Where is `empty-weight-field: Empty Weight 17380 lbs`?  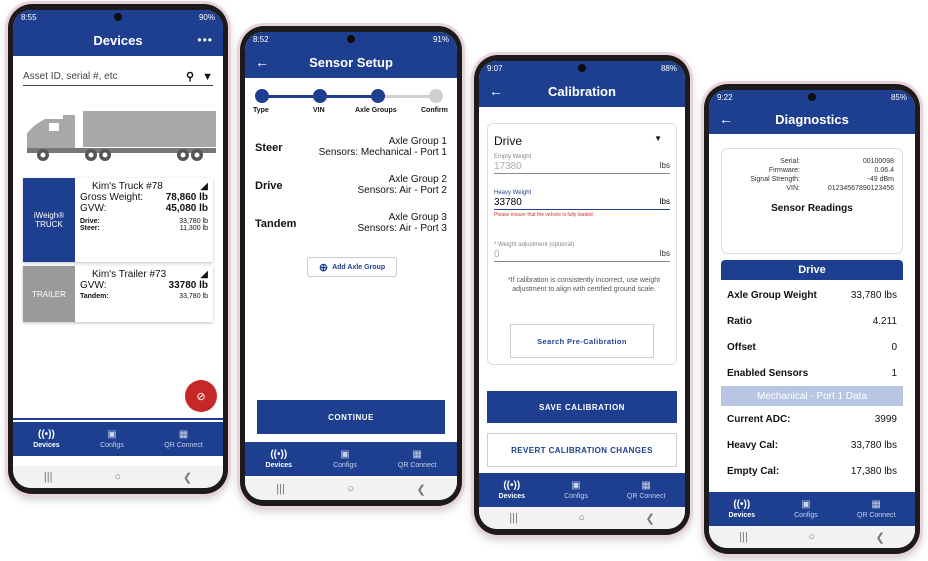 empty-weight-field: Empty Weight 17380 lbs is located at coordinates (582, 164).